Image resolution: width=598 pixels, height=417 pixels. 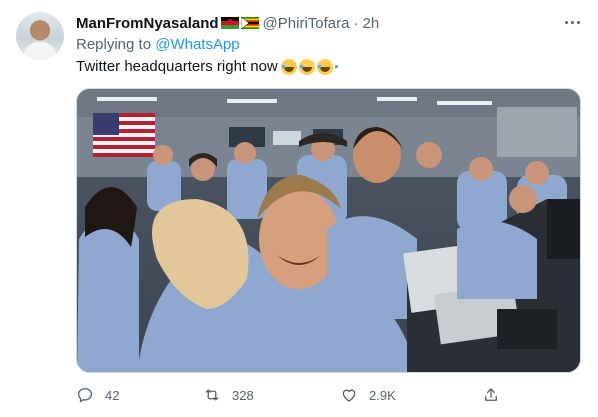 I want to click on timestamp: 2h, so click(x=370, y=23).